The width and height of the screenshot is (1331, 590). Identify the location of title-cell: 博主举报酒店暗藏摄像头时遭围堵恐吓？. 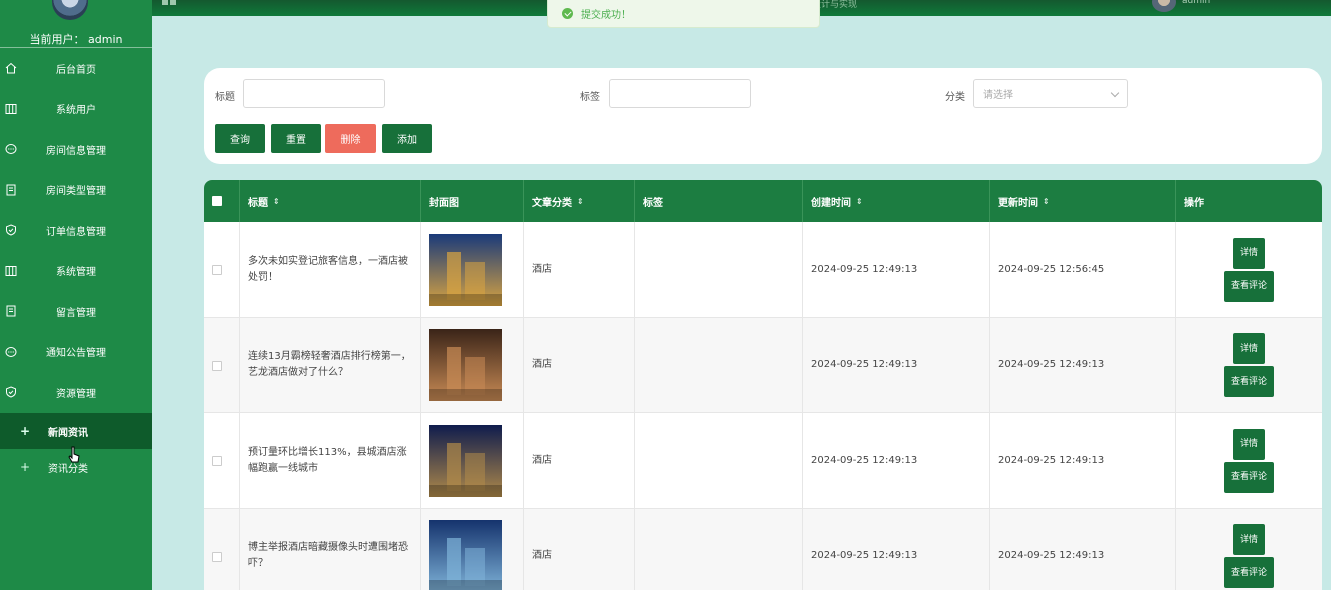
(330, 549).